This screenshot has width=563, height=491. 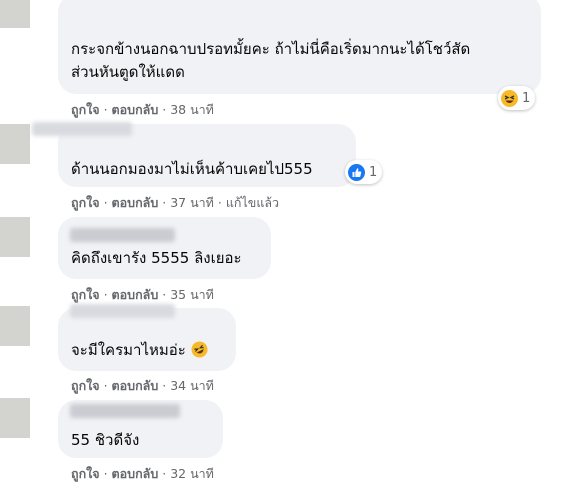 I want to click on comment-bubble: คิดถึงเขารัง 5555 ลิงเยอะ, so click(x=164, y=248).